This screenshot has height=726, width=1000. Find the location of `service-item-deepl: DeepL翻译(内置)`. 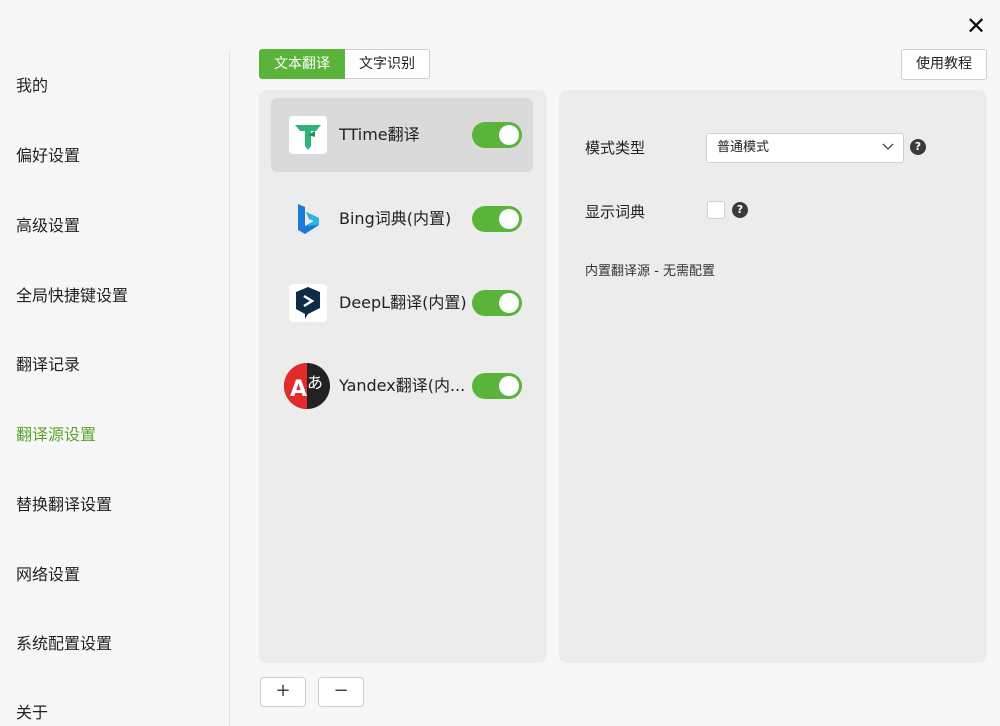

service-item-deepl: DeepL翻译(内置) is located at coordinates (402, 303).